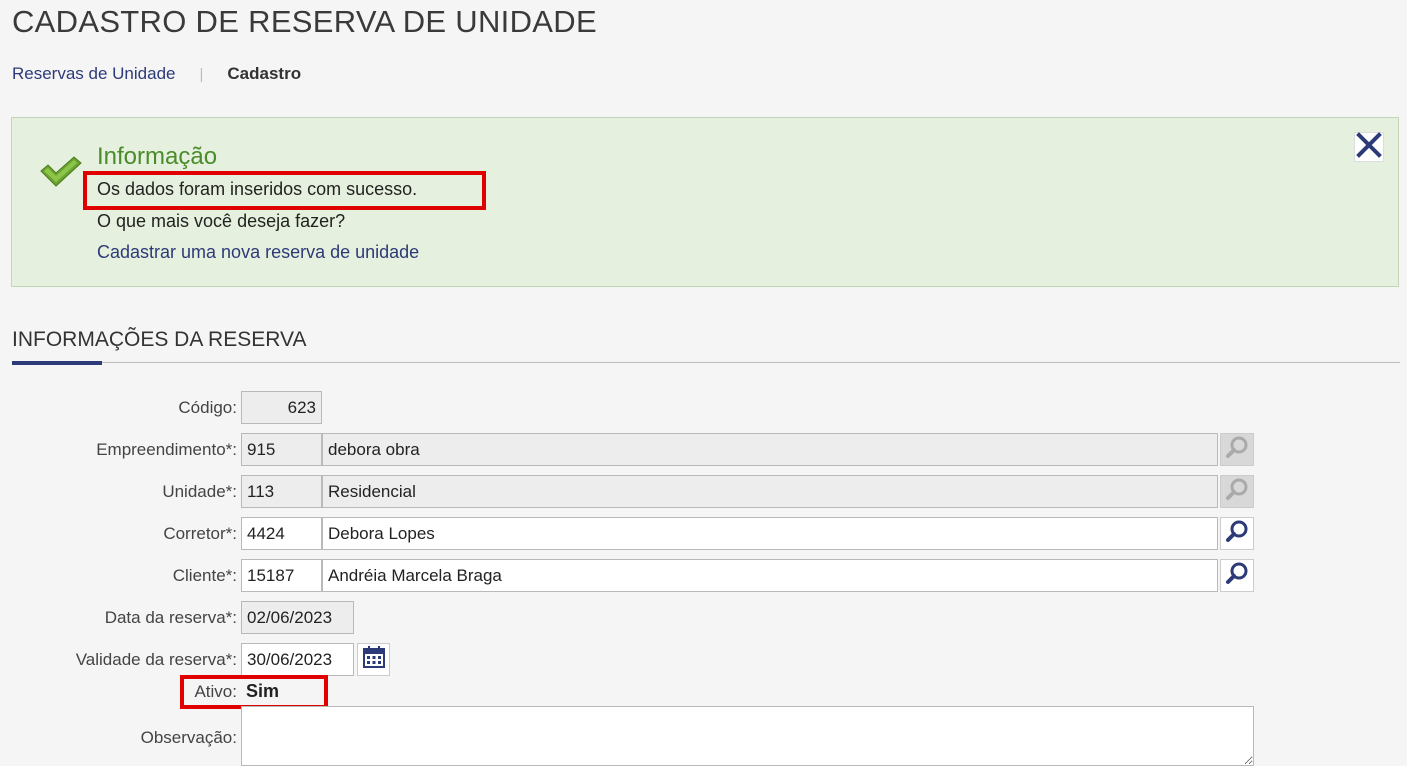  What do you see at coordinates (254, 692) in the screenshot?
I see `highlight-ativo` at bounding box center [254, 692].